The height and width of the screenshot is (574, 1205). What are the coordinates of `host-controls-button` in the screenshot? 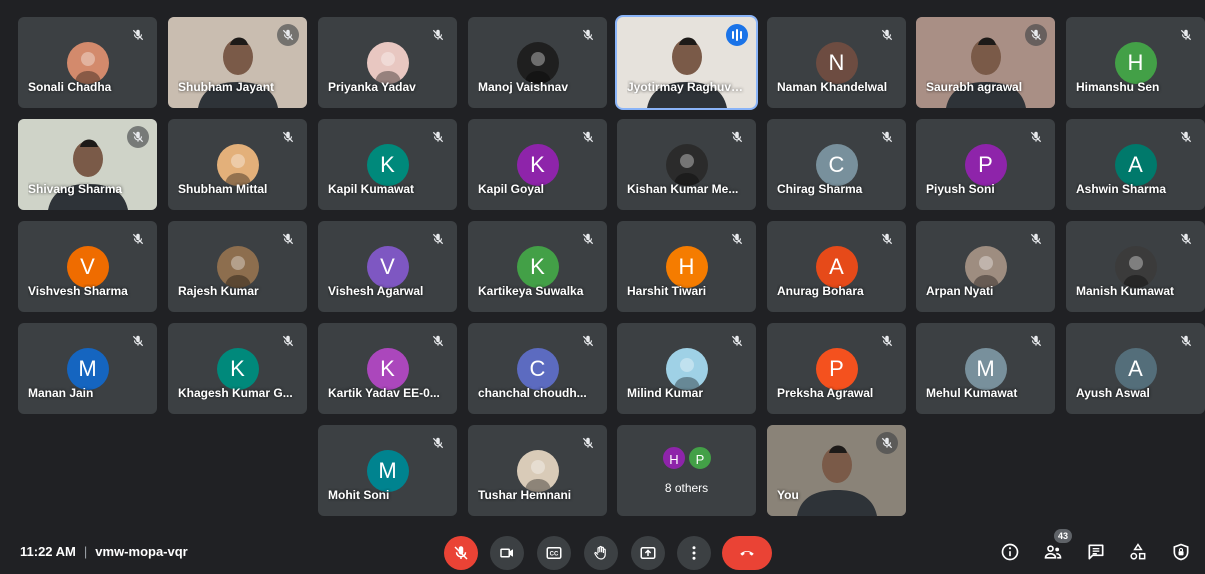 It's located at (1181, 552).